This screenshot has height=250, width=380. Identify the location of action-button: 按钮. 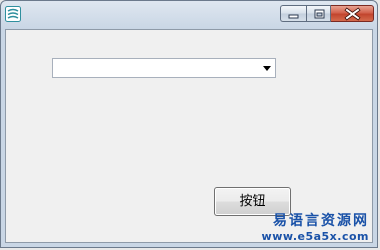
(252, 201).